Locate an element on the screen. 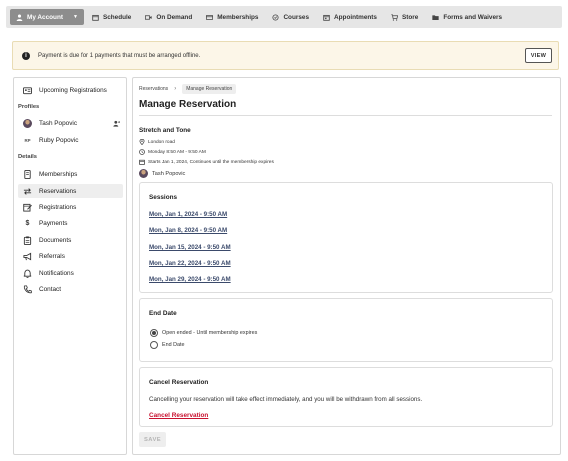  radio-end-date: End Date is located at coordinates (167, 345).